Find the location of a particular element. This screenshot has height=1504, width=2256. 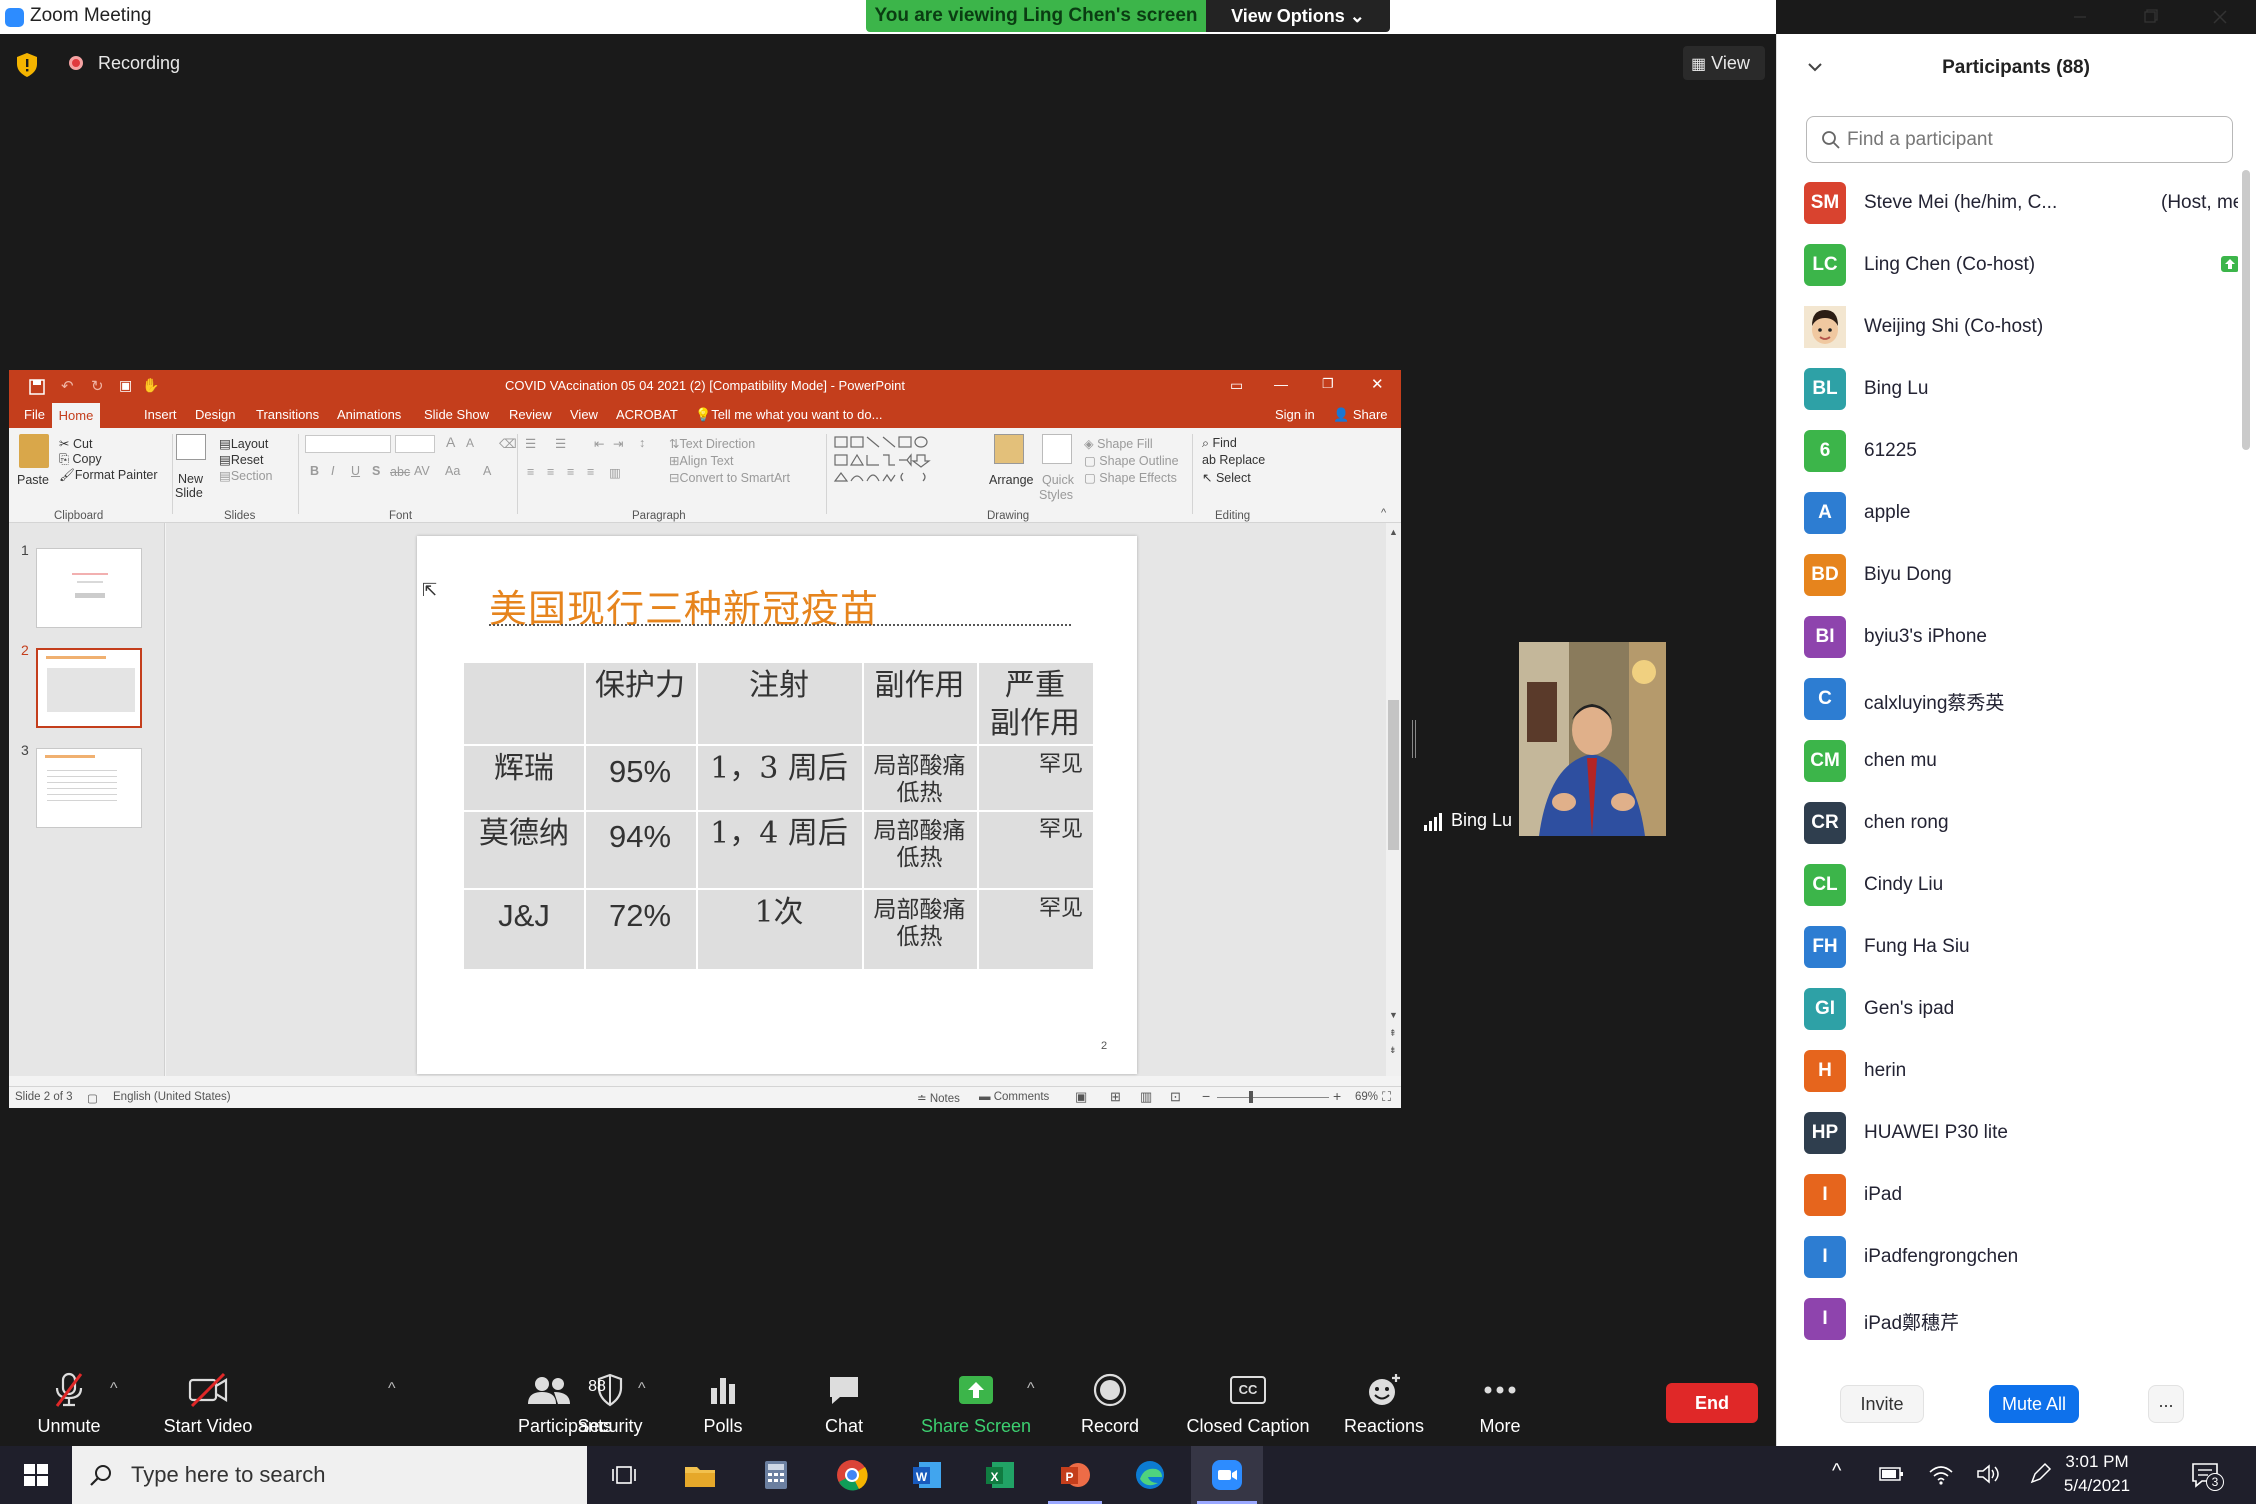

convert-smartart-button: ⊟Convert to SmartArt is located at coordinates (729, 477).